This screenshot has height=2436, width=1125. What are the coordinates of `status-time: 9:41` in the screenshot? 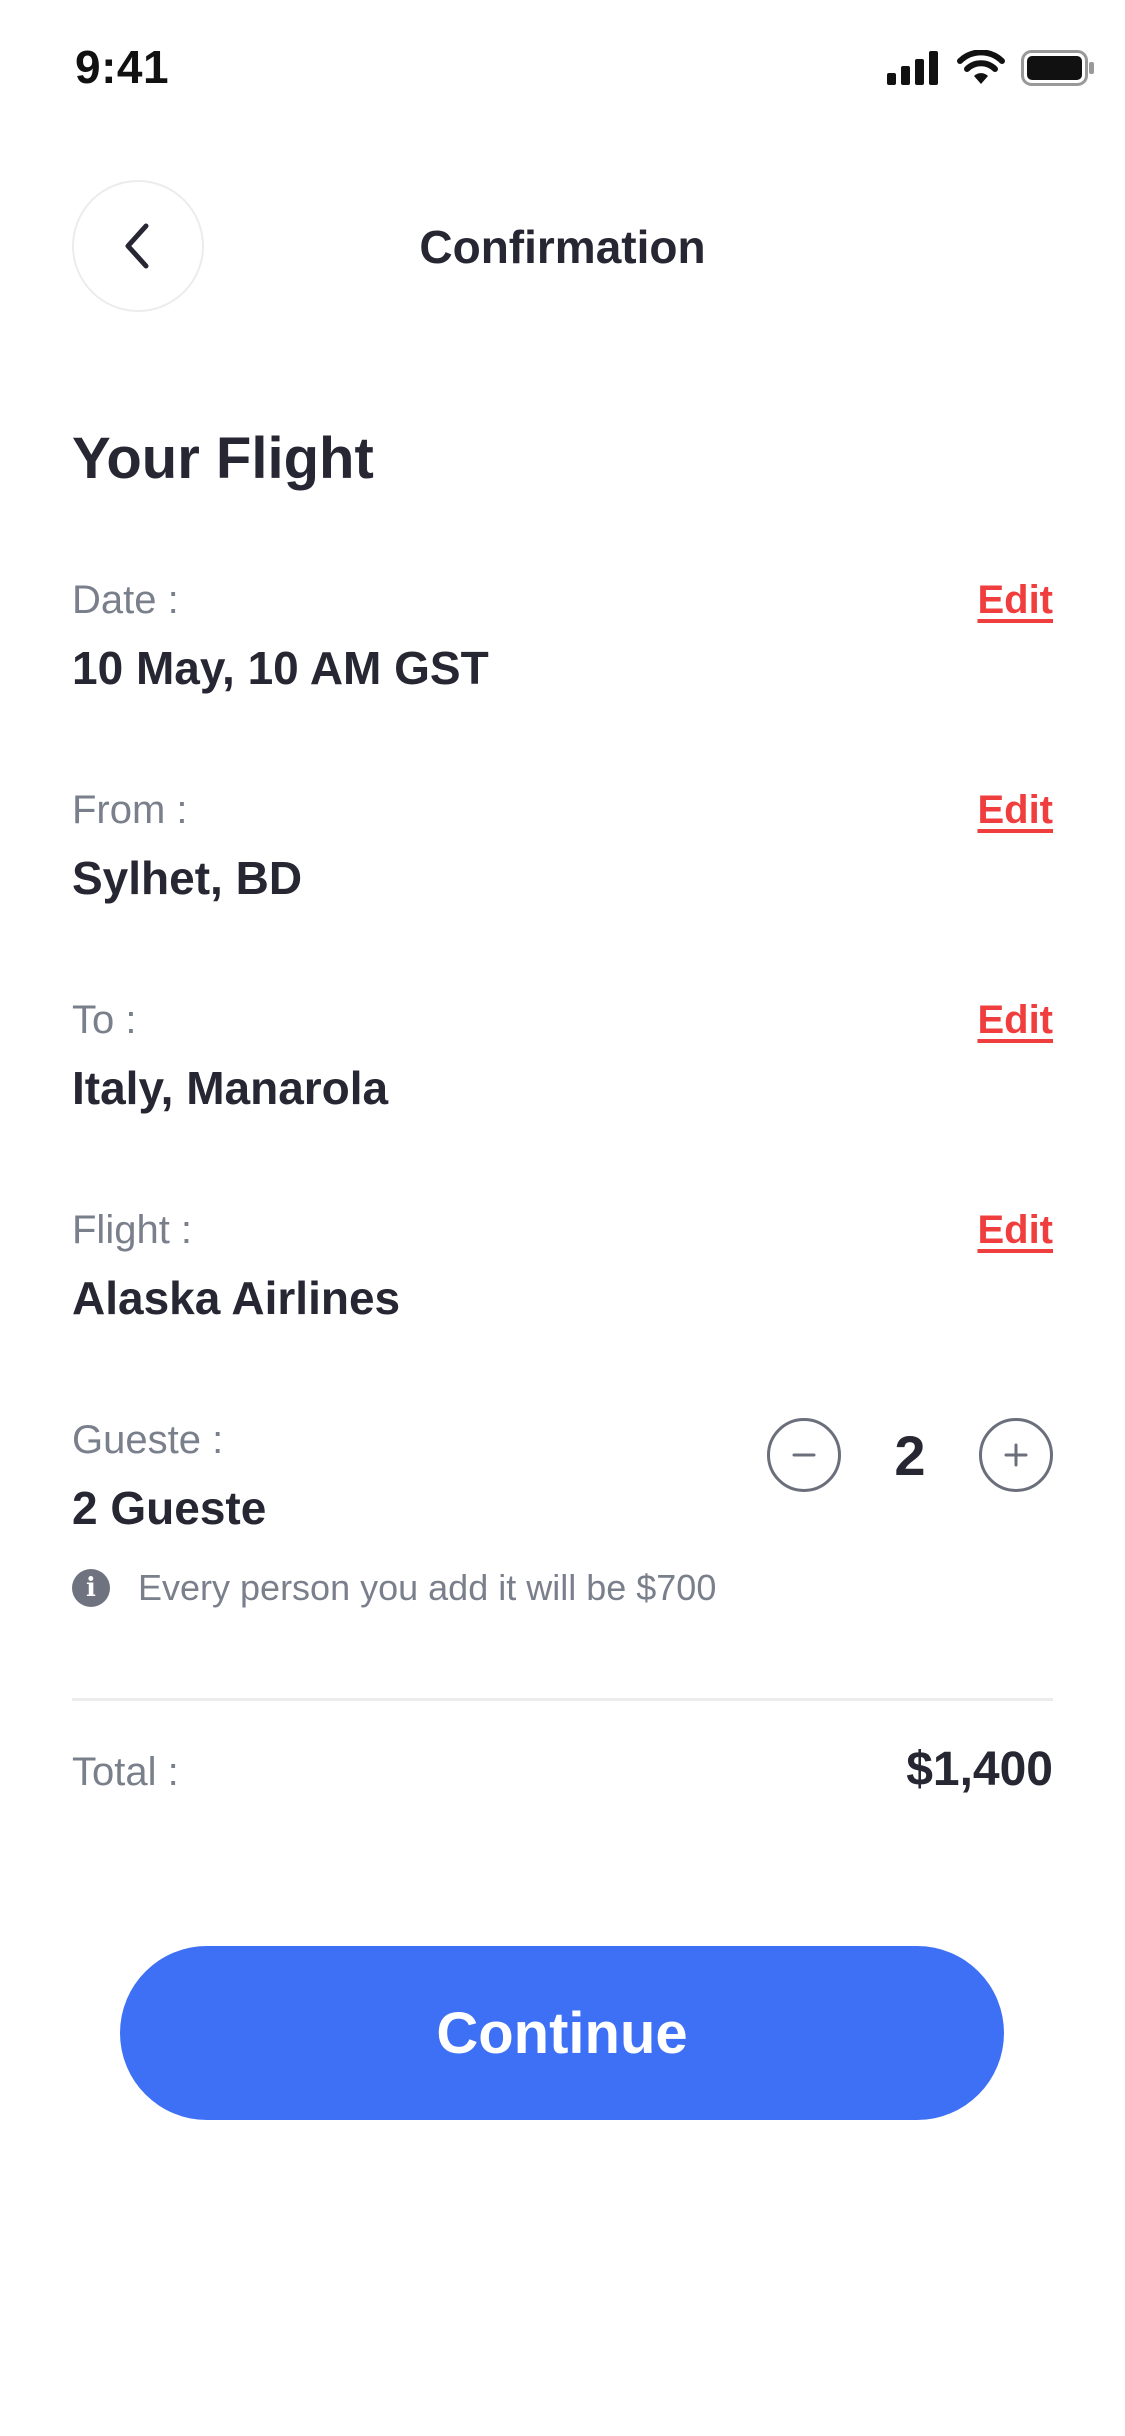 It's located at (122, 67).